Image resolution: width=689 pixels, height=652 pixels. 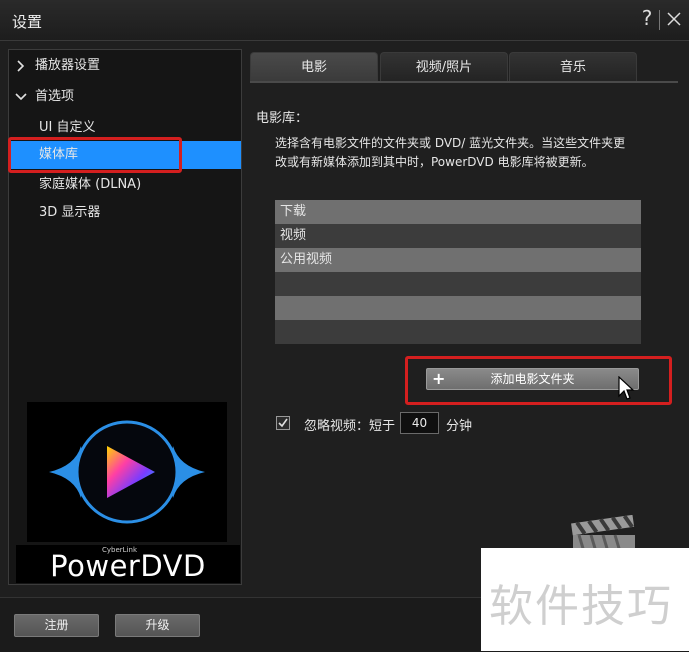 I want to click on movie-folder-list: 下载 视频 公用视频, so click(x=458, y=272).